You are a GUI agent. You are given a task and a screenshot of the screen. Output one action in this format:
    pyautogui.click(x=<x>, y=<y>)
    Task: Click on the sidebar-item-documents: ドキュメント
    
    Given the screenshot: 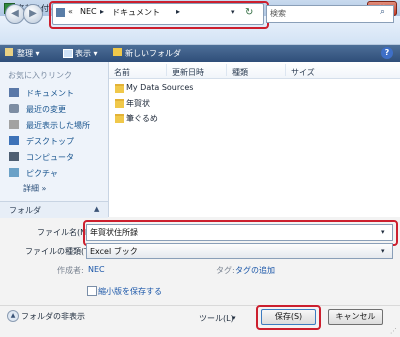 What is the action you would take?
    pyautogui.click(x=50, y=93)
    